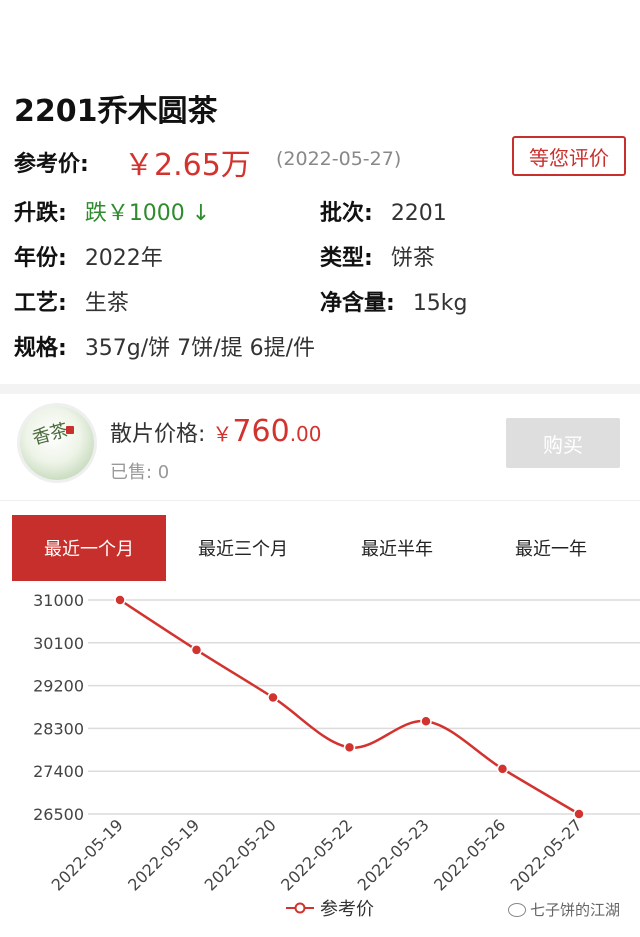  Describe the element at coordinates (320, 389) in the screenshot. I see `section-divider` at that location.